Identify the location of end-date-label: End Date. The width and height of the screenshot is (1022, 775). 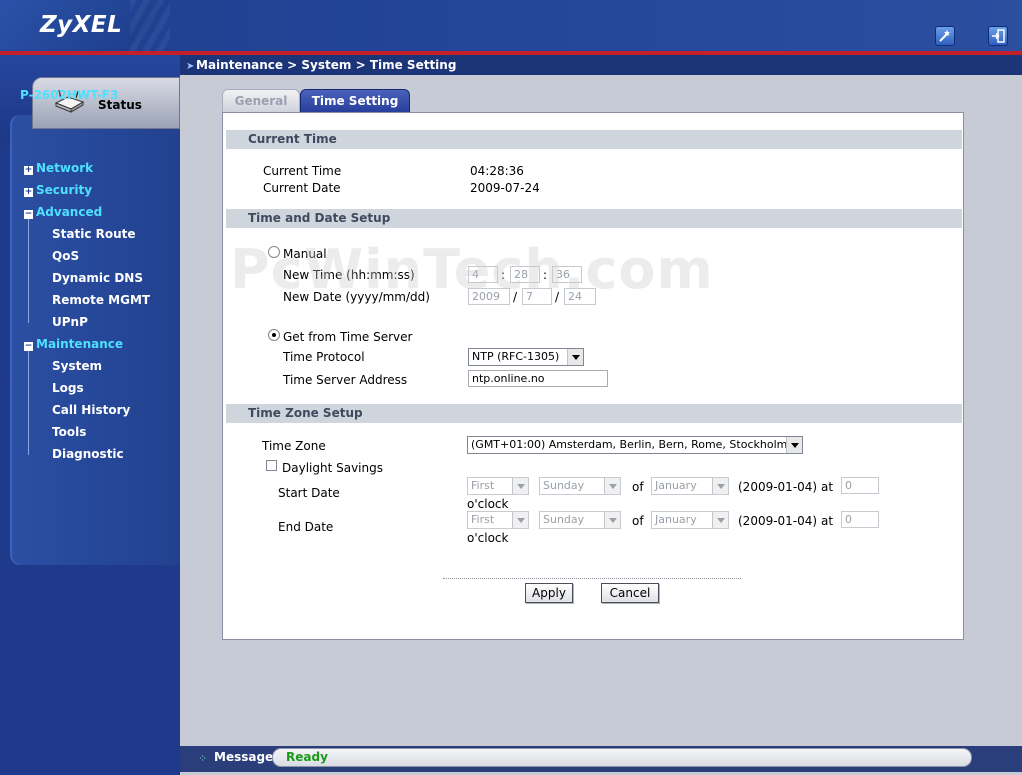
(306, 527).